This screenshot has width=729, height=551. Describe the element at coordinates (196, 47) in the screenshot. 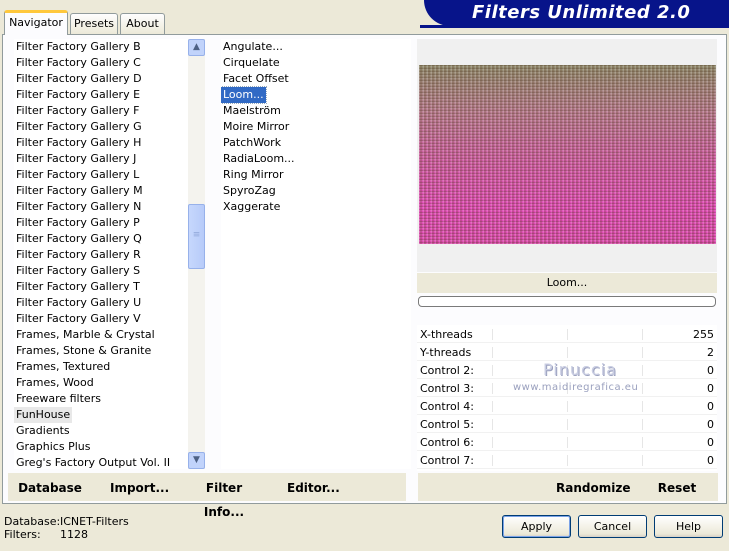

I see `chevron-up-icon: ▲` at that location.